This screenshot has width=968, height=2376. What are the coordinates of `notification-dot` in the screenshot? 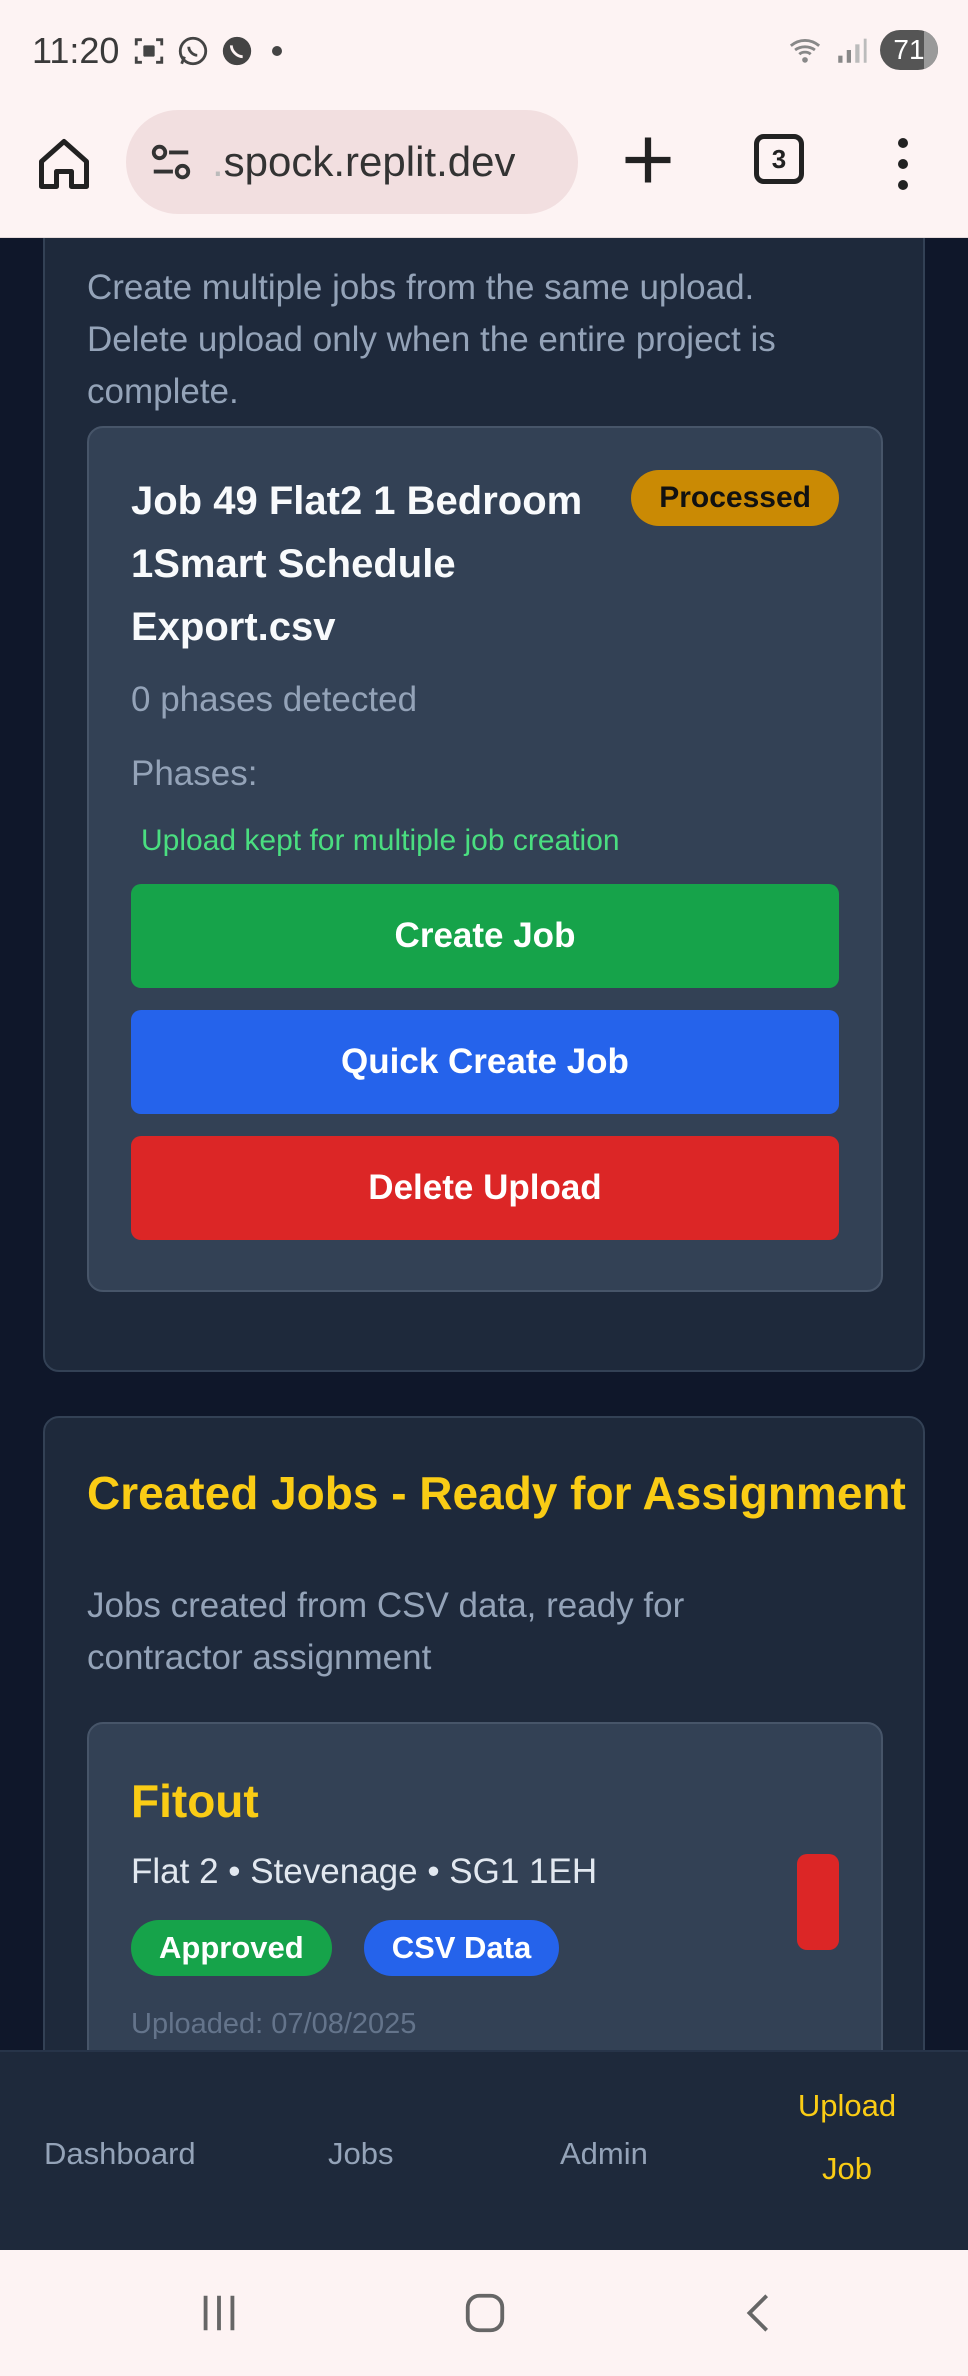 It's located at (277, 51).